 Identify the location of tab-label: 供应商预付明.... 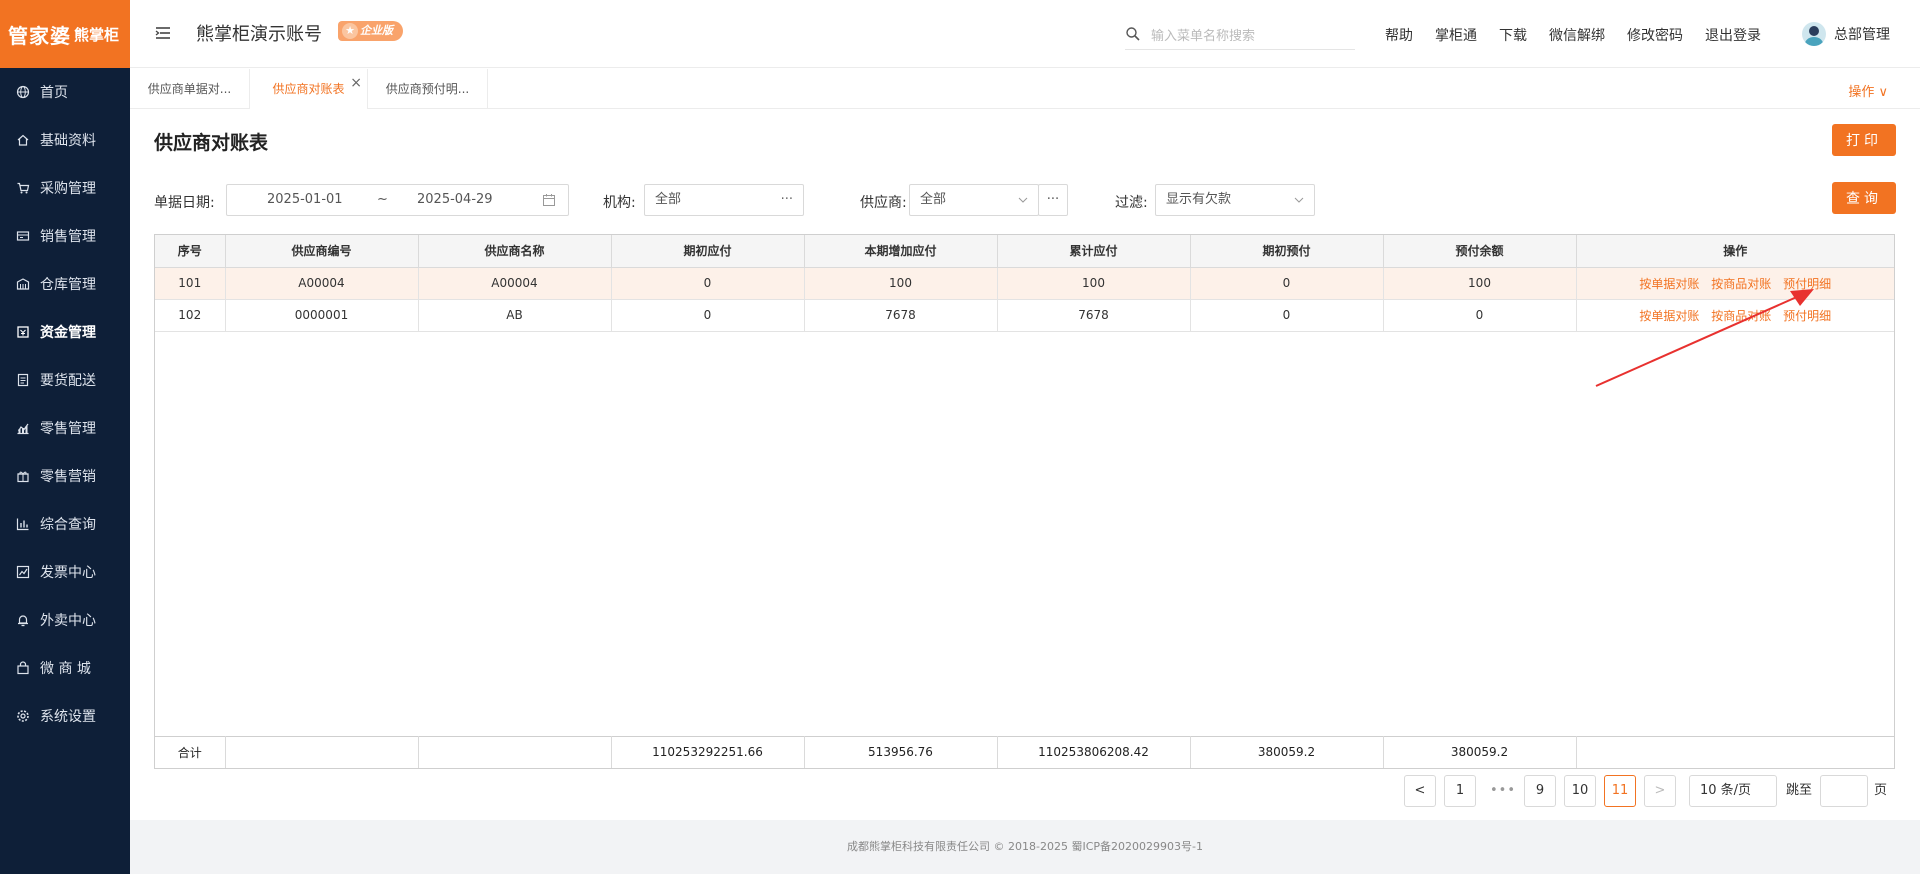
(427, 89).